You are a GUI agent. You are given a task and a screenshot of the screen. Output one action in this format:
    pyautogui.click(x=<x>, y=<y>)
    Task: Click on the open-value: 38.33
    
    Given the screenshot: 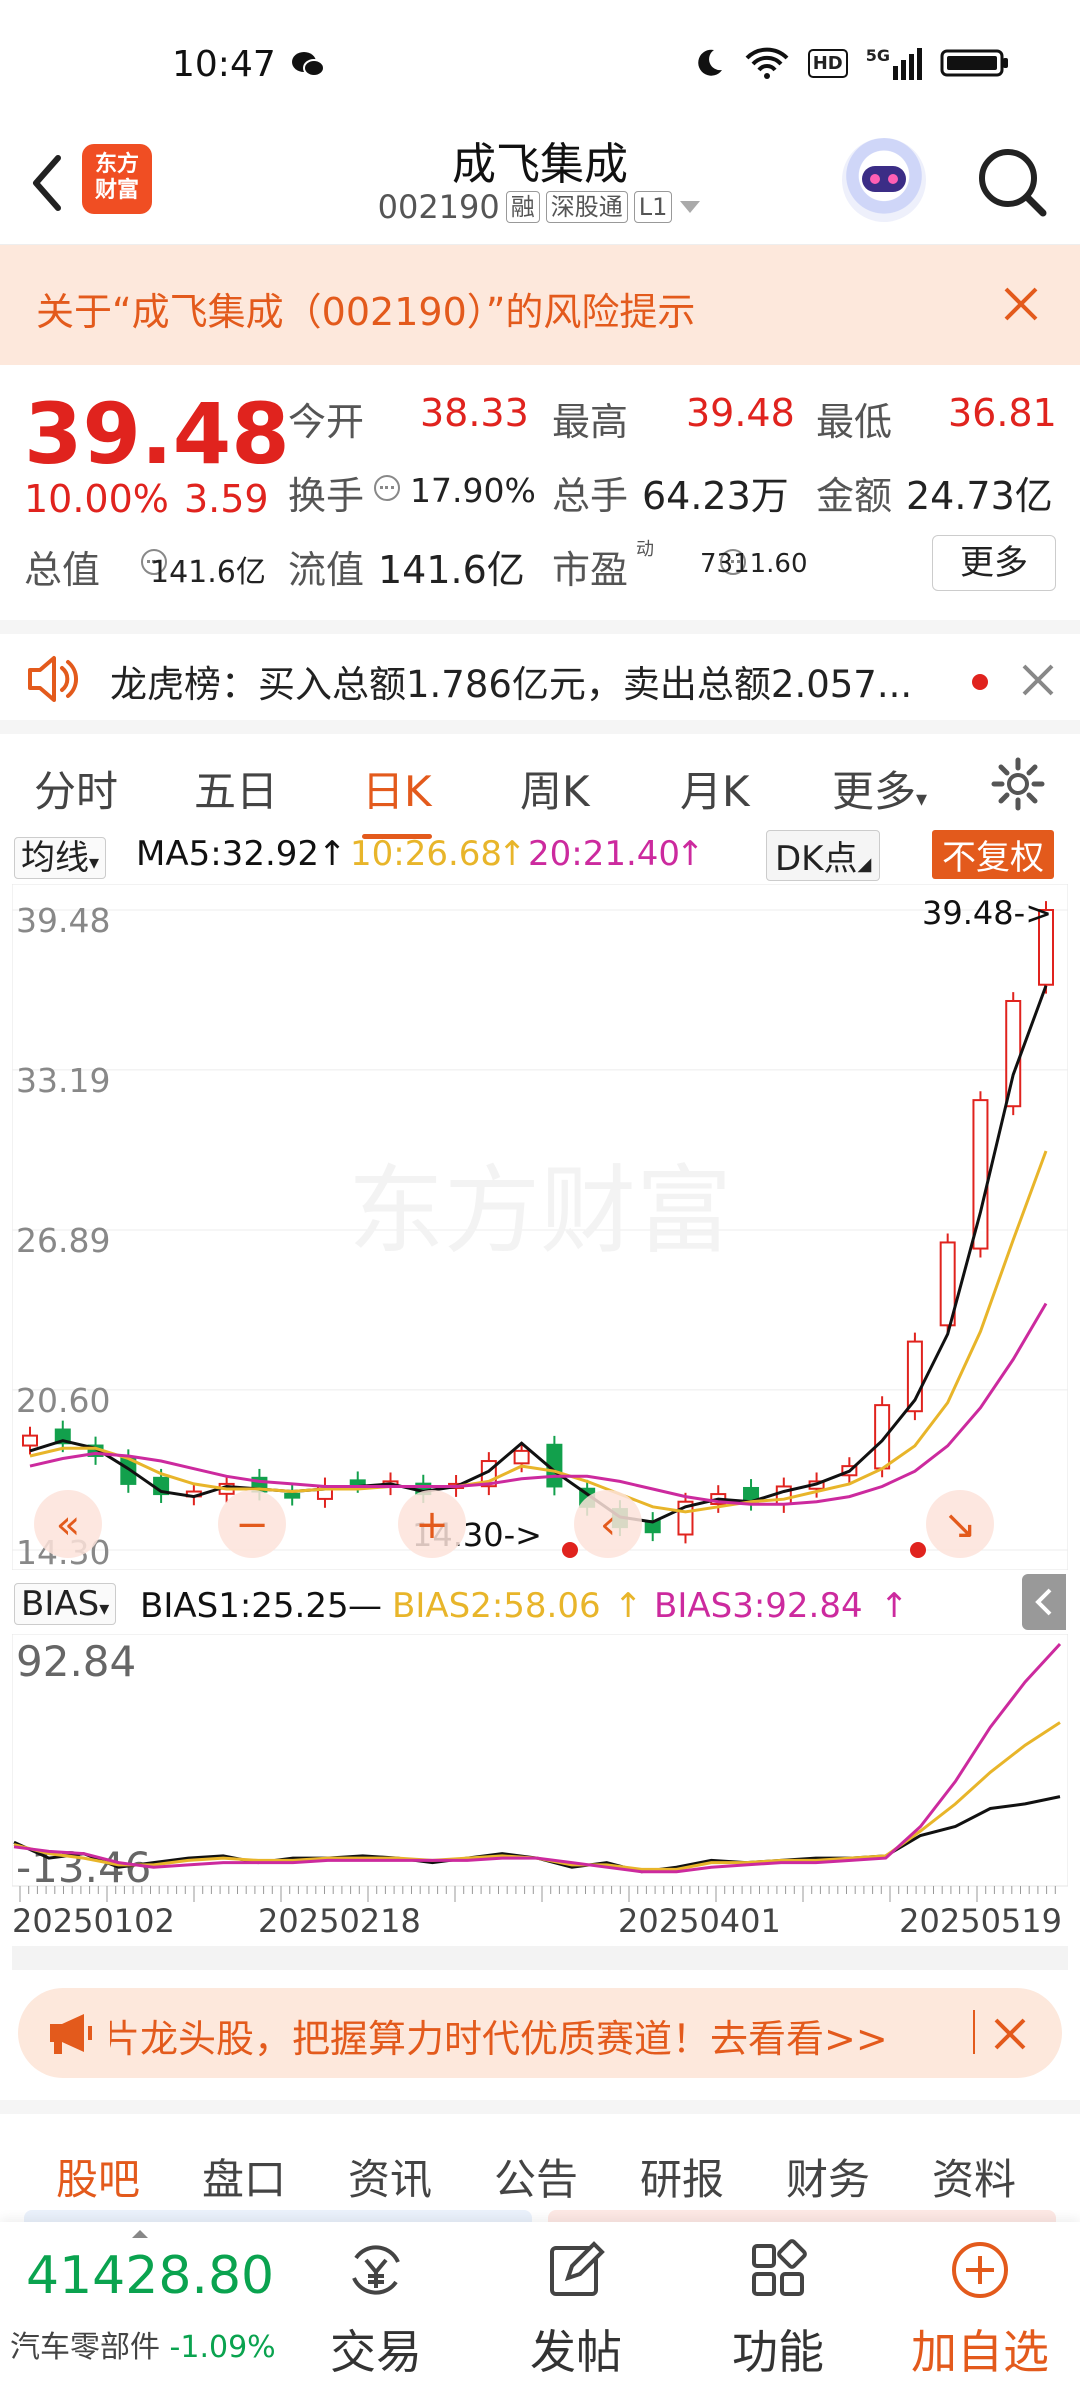 What is the action you would take?
    pyautogui.click(x=474, y=413)
    